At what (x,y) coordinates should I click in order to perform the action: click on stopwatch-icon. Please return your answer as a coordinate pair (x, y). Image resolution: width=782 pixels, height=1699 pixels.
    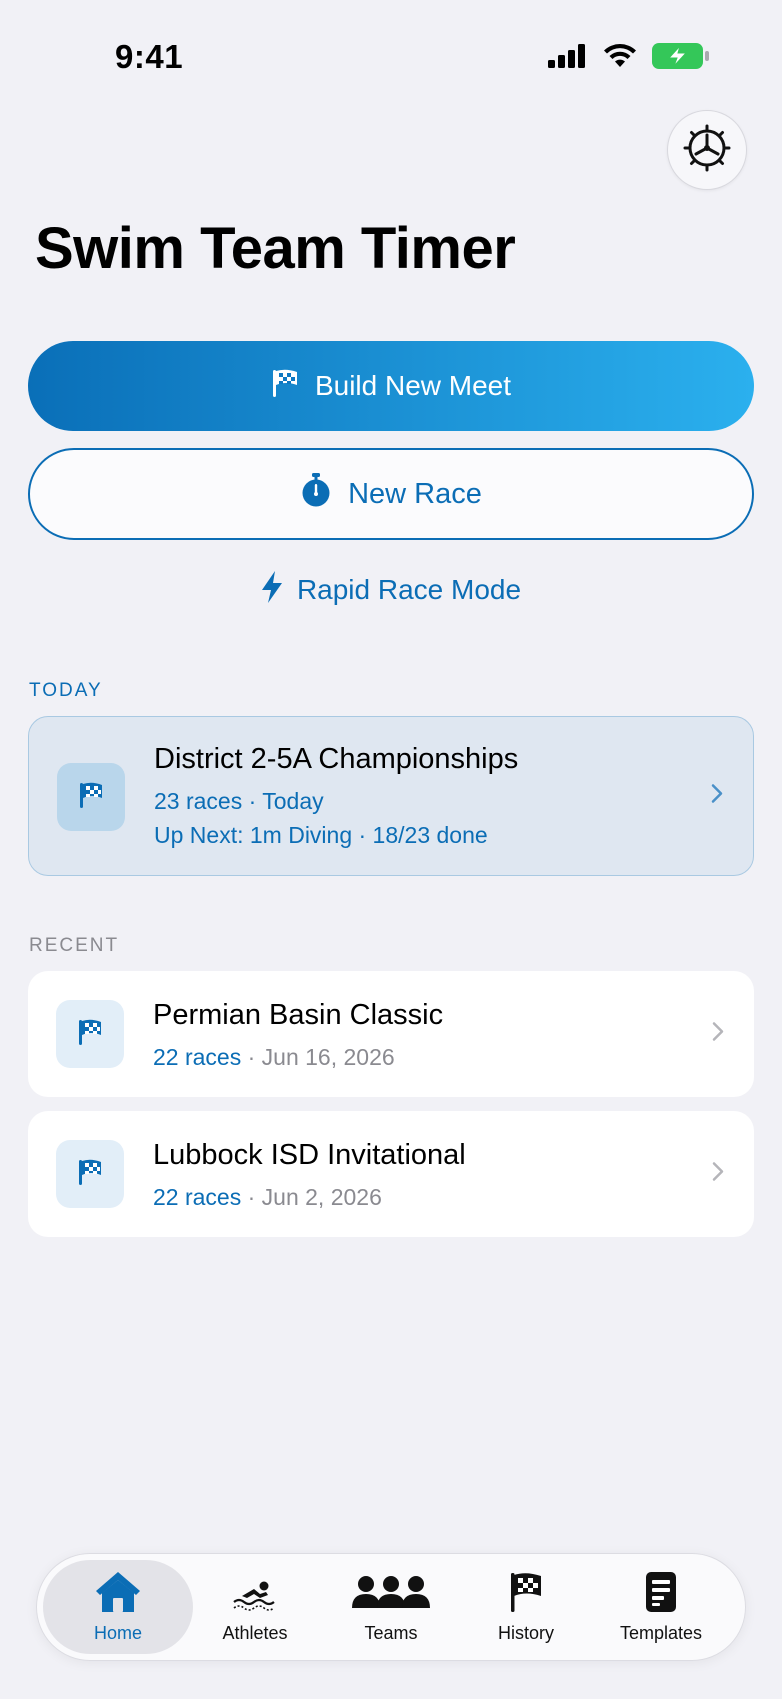
    Looking at the image, I should click on (316, 494).